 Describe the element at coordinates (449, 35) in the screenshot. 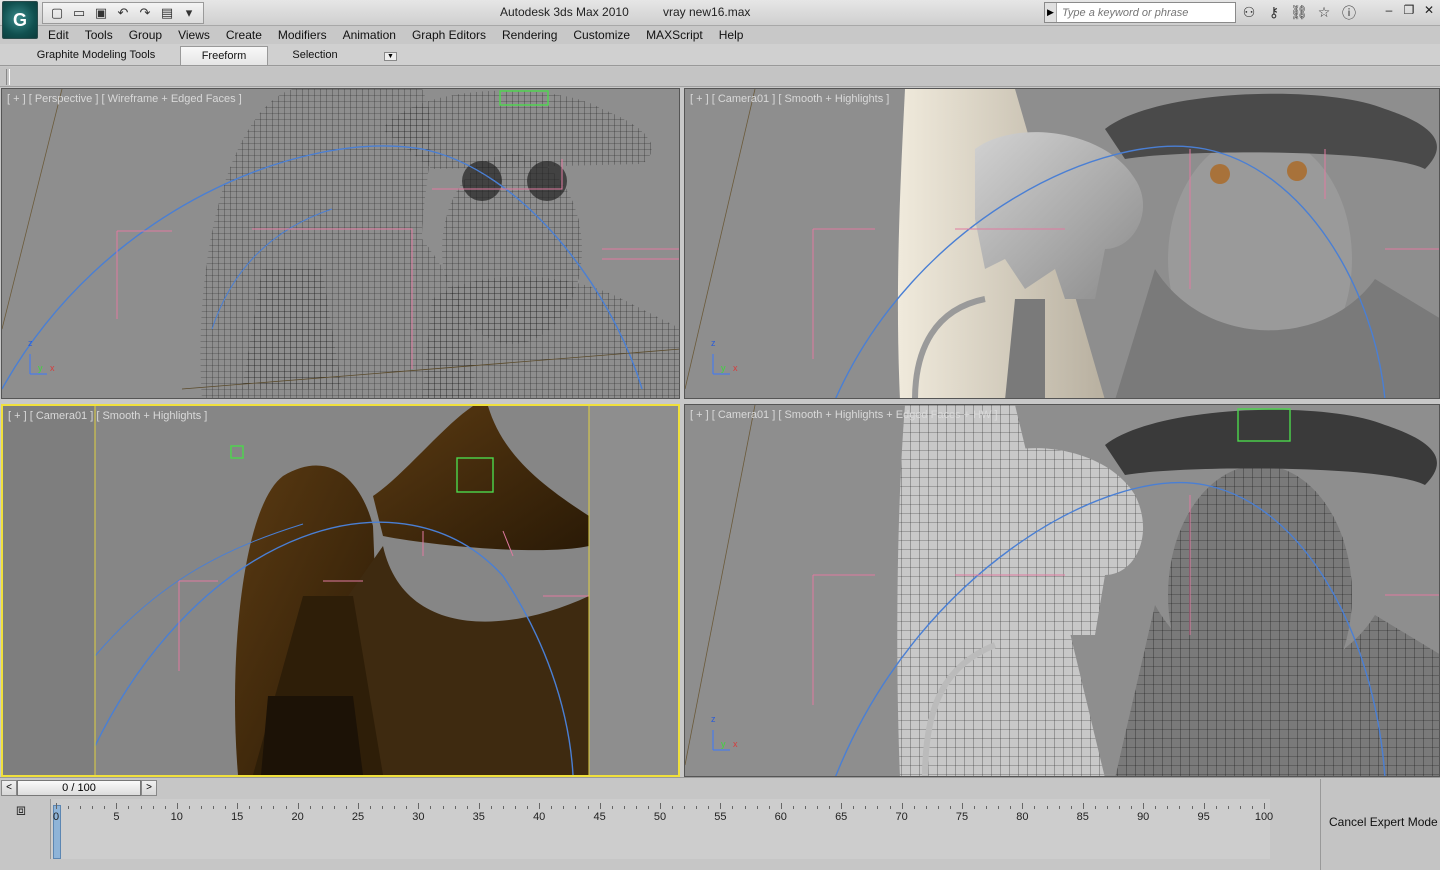

I see `menu-graph-editors: Graph Editors` at that location.